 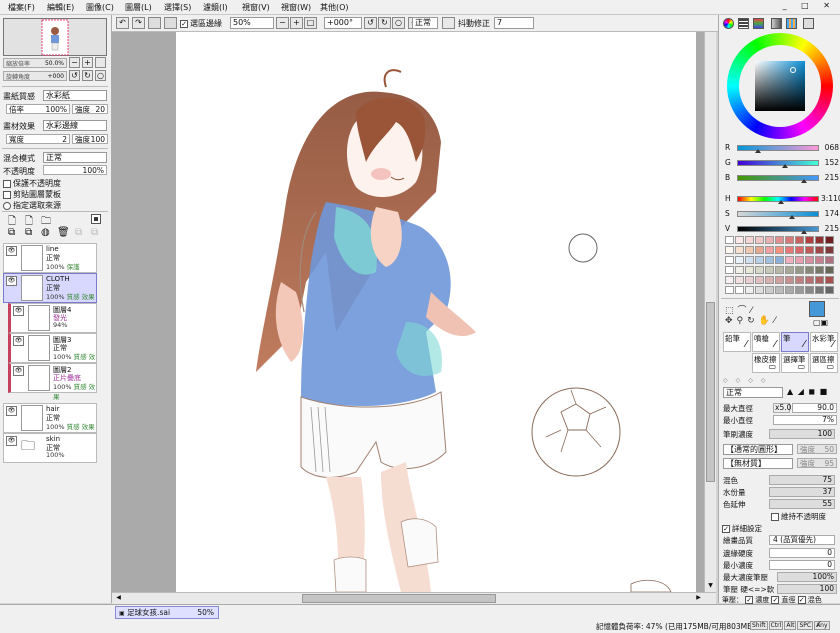 What do you see at coordinates (11, 232) in the screenshot?
I see `transfer-down-icon: ⧉` at bounding box center [11, 232].